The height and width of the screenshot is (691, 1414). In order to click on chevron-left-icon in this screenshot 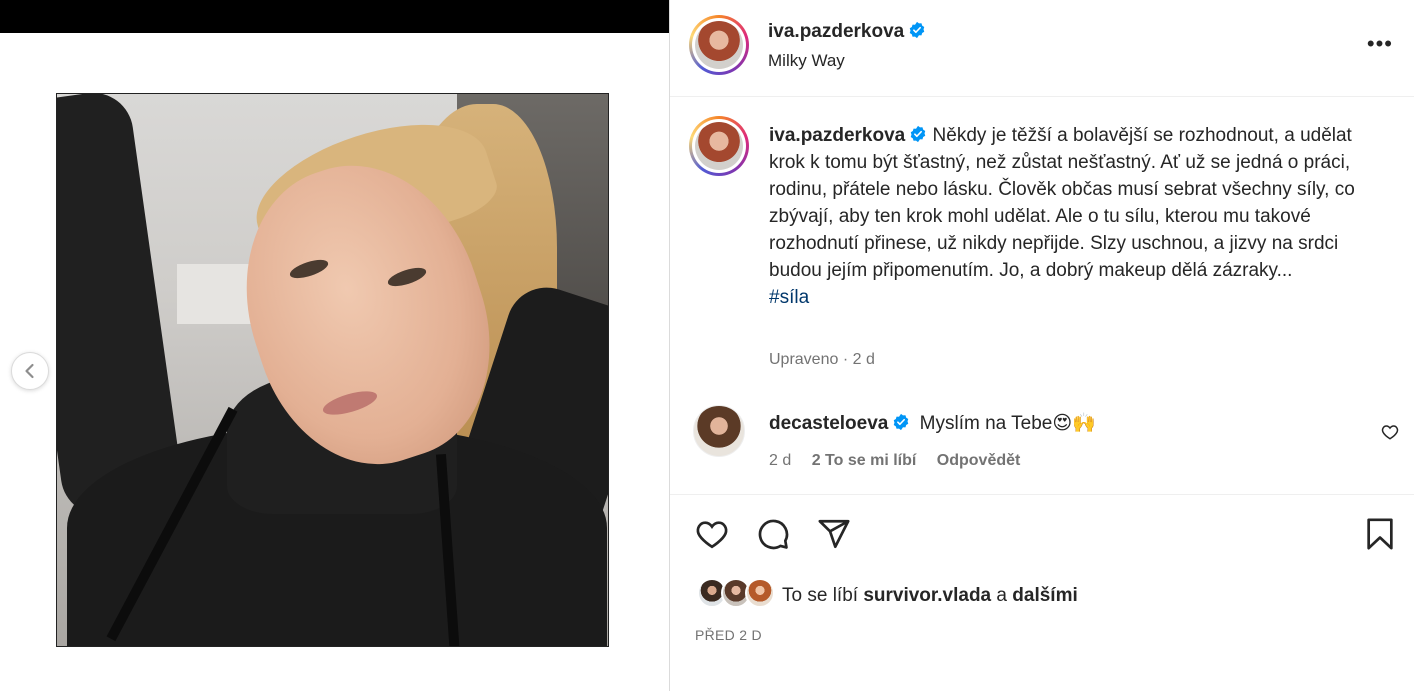, I will do `click(29, 371)`.